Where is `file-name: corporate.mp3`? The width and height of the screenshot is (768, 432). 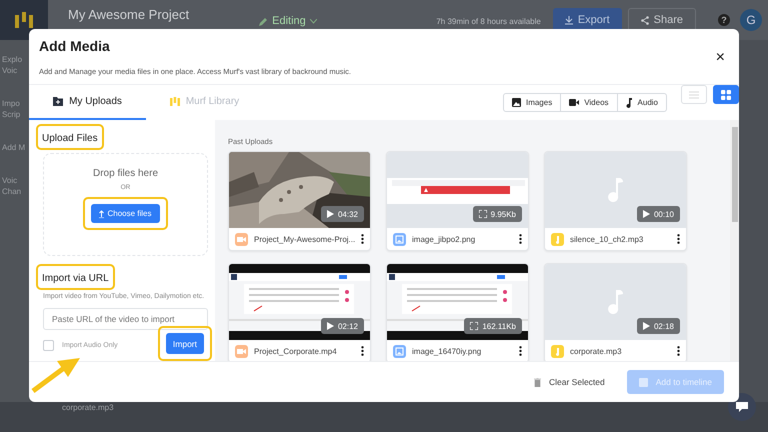 file-name: corporate.mp3 is located at coordinates (596, 351).